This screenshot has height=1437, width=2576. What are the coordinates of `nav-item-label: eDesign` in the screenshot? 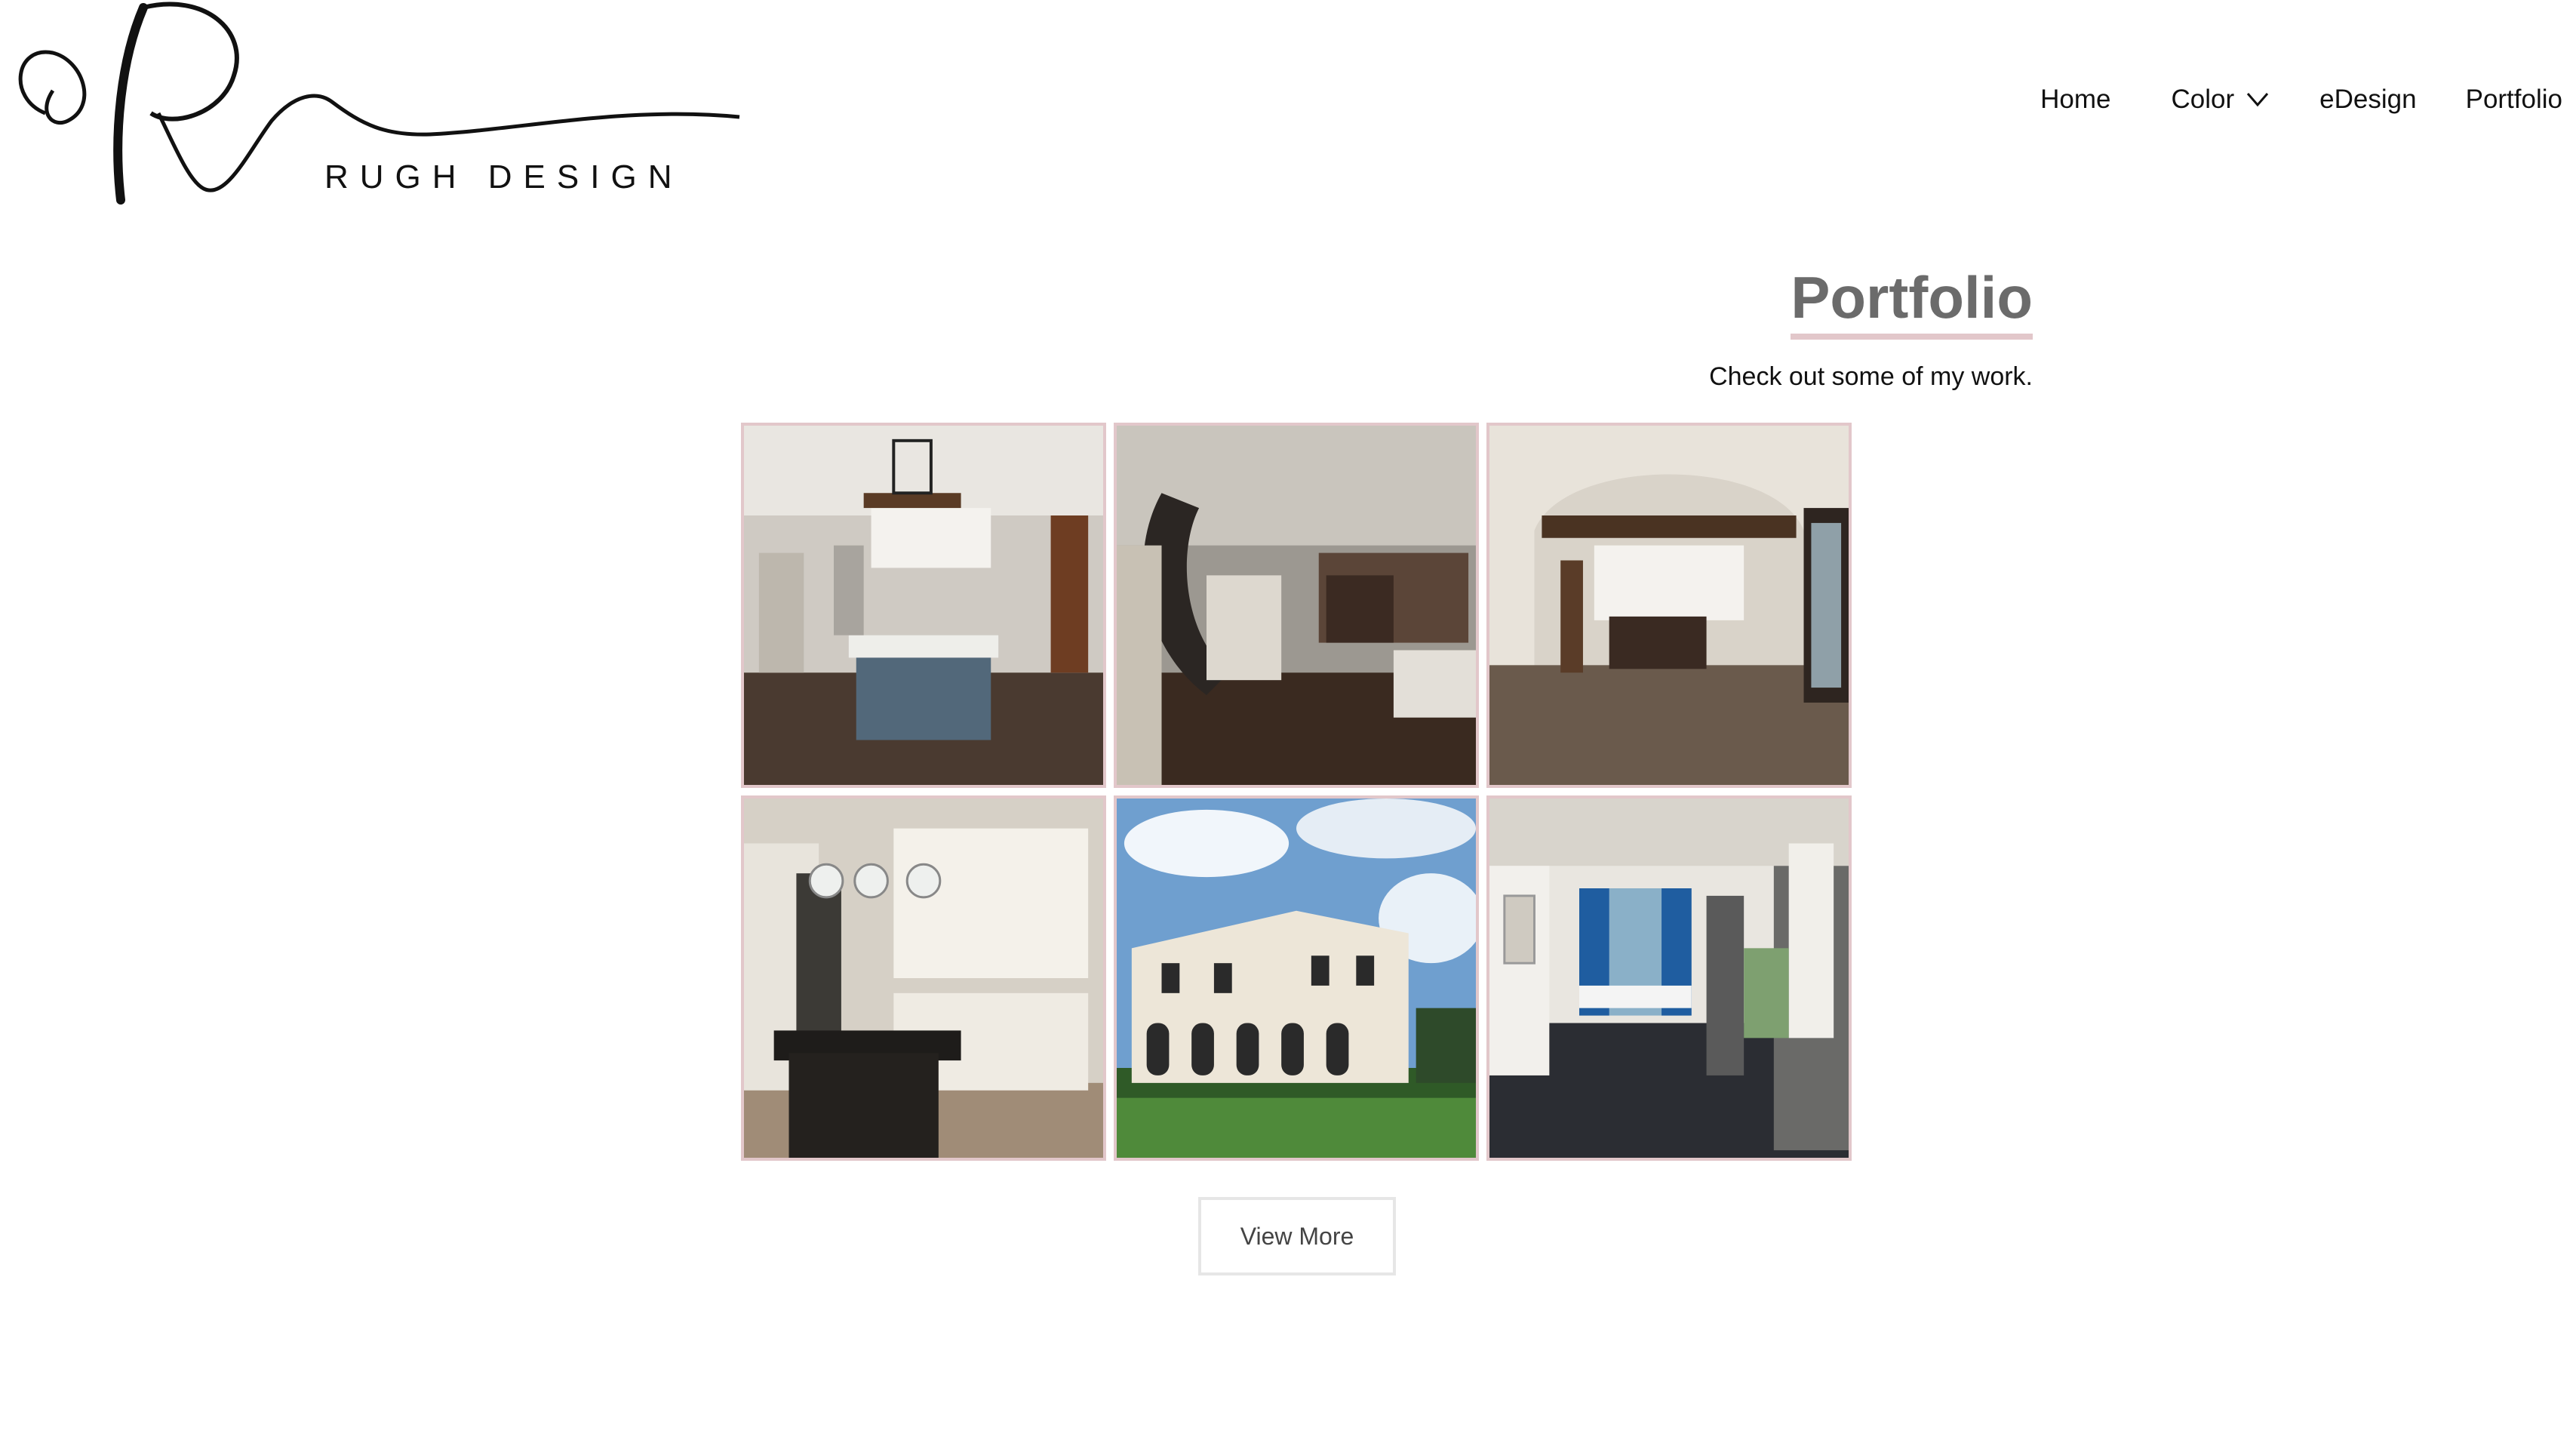 It's located at (2368, 99).